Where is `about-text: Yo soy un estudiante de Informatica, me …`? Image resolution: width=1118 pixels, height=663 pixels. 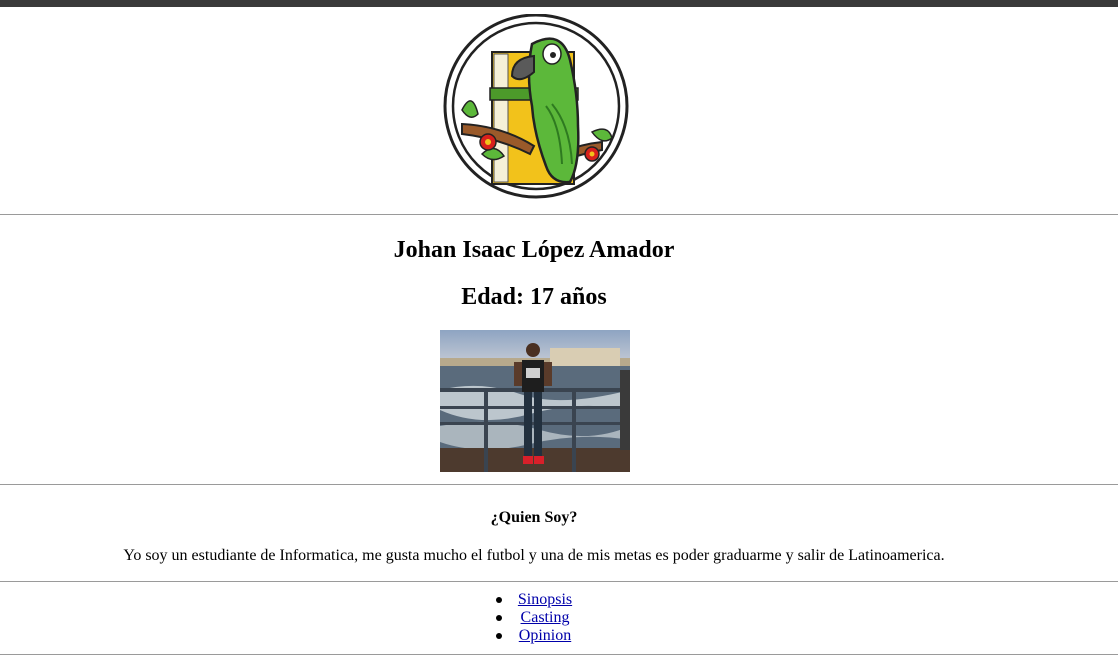
about-text: Yo soy un estudiante de Informatica, me … is located at coordinates (534, 555).